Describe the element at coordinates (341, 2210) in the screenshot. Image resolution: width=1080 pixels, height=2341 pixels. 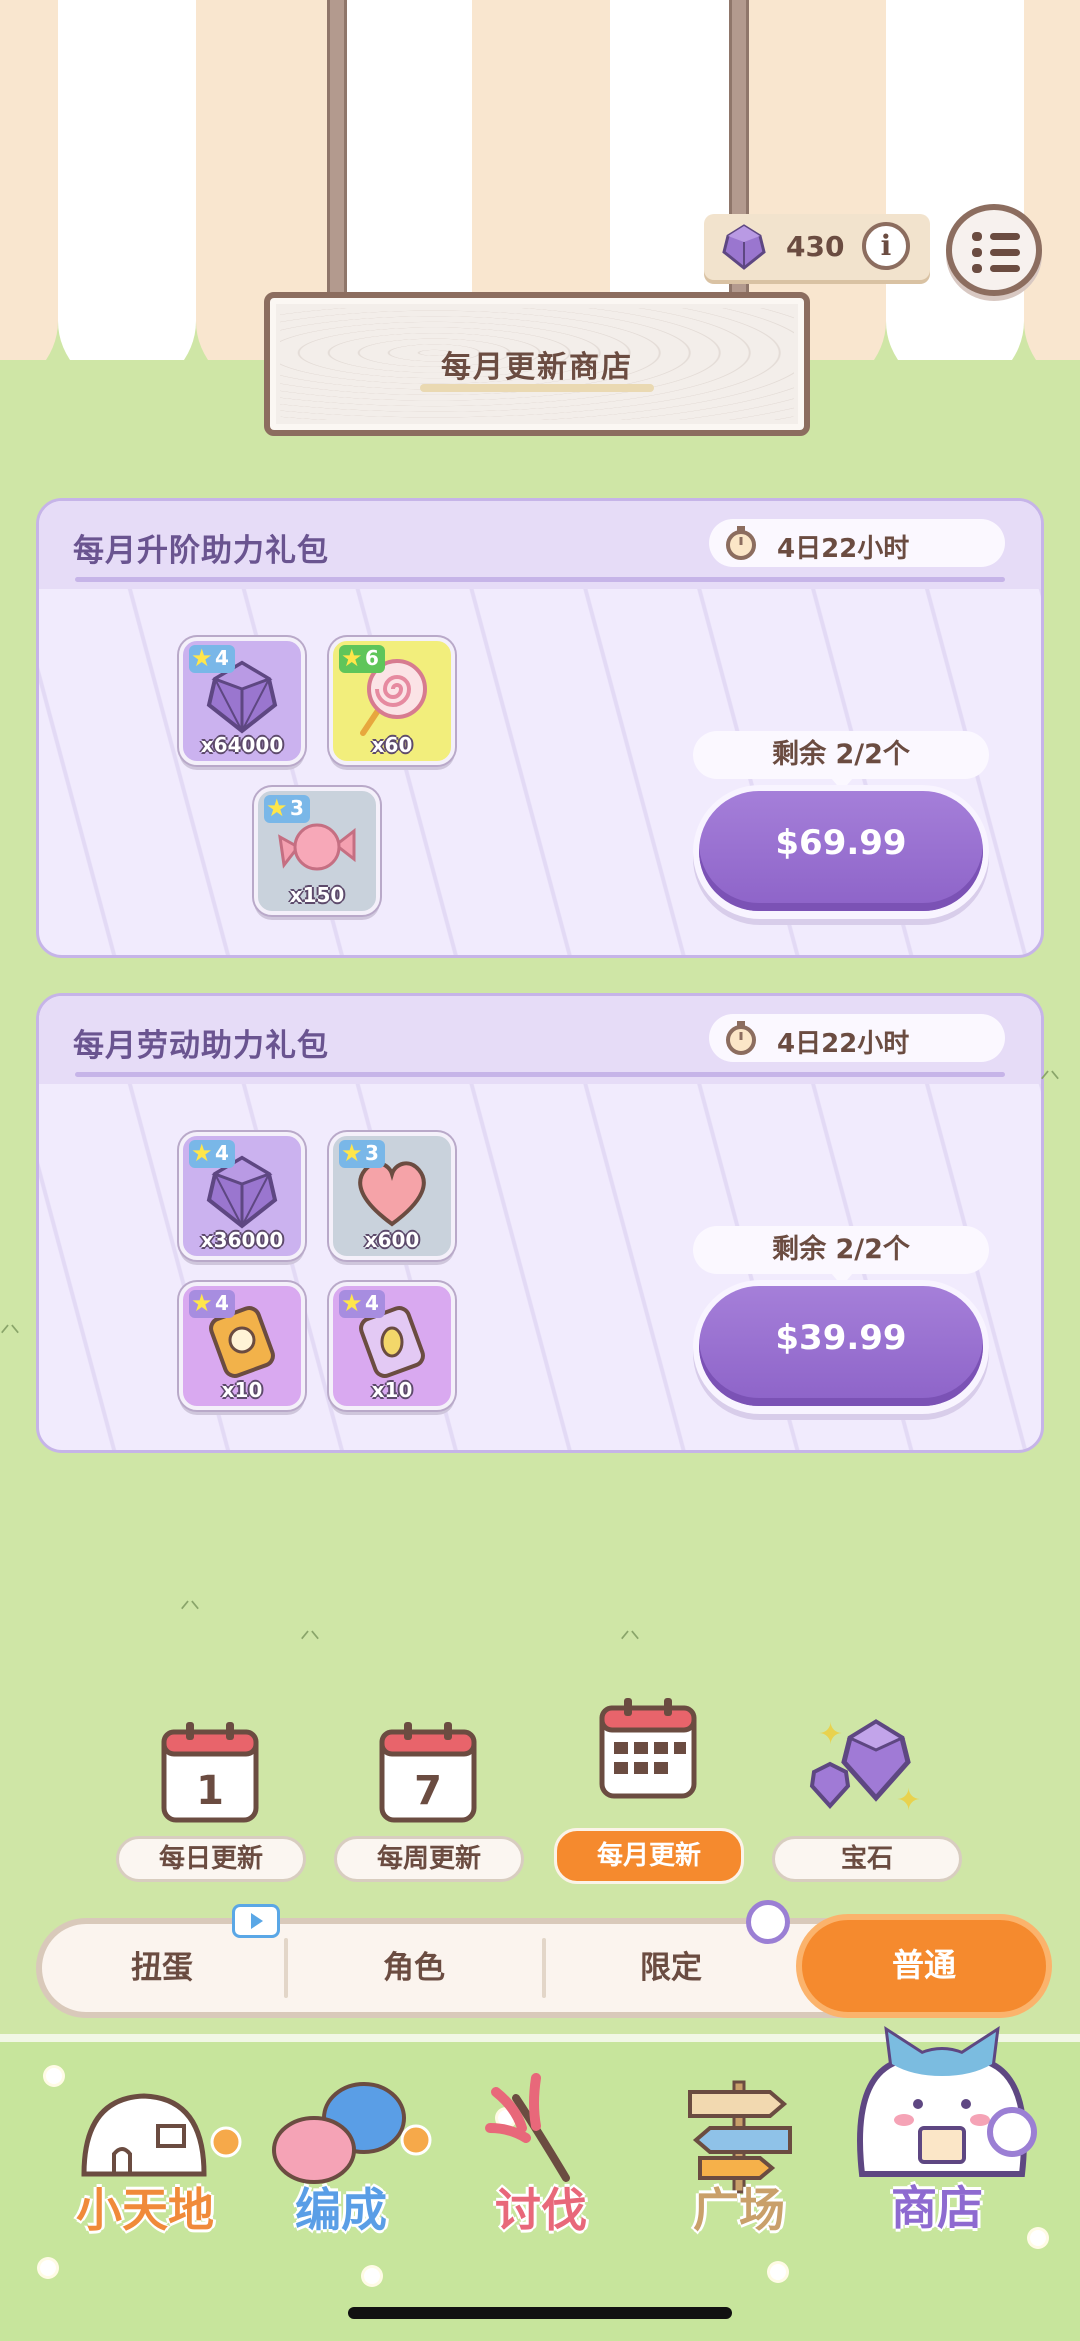
I see `nav-label: 编成` at that location.